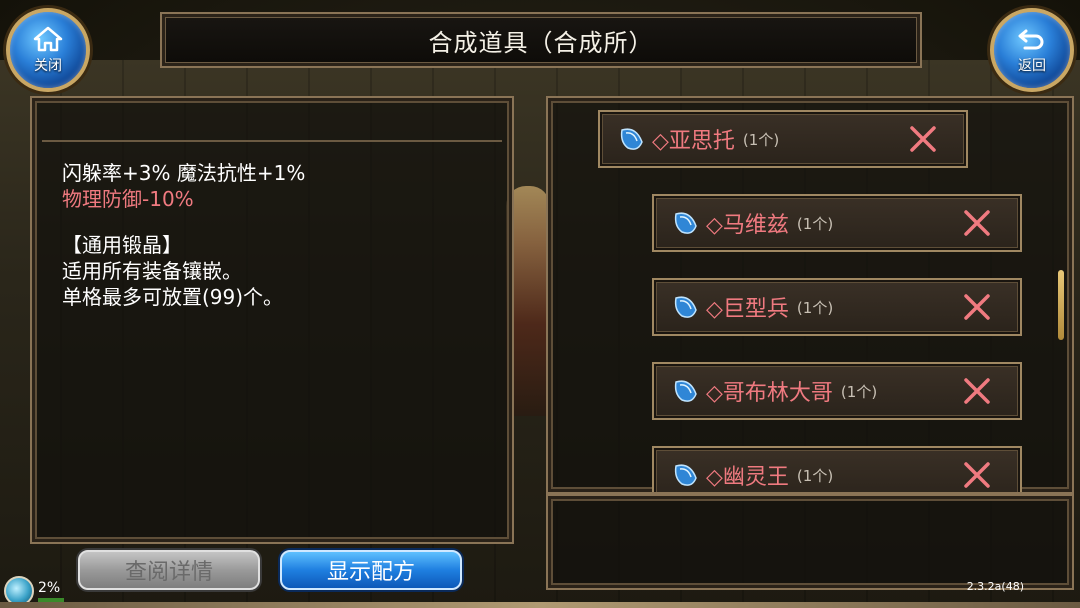  Describe the element at coordinates (747, 309) in the screenshot. I see `material-name: ◇巨型兵` at that location.